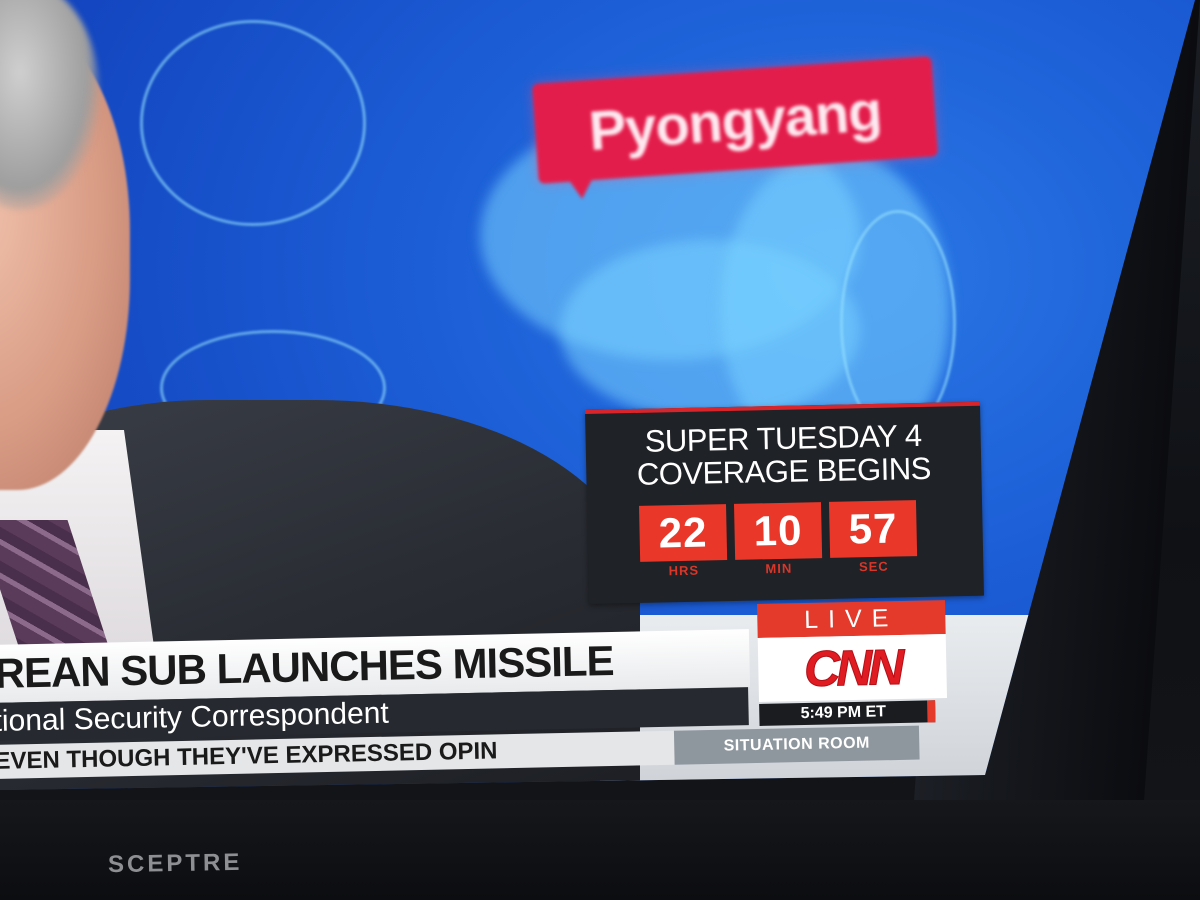 The image size is (1200, 900). I want to click on timer-seconds: 57 SEC, so click(873, 537).